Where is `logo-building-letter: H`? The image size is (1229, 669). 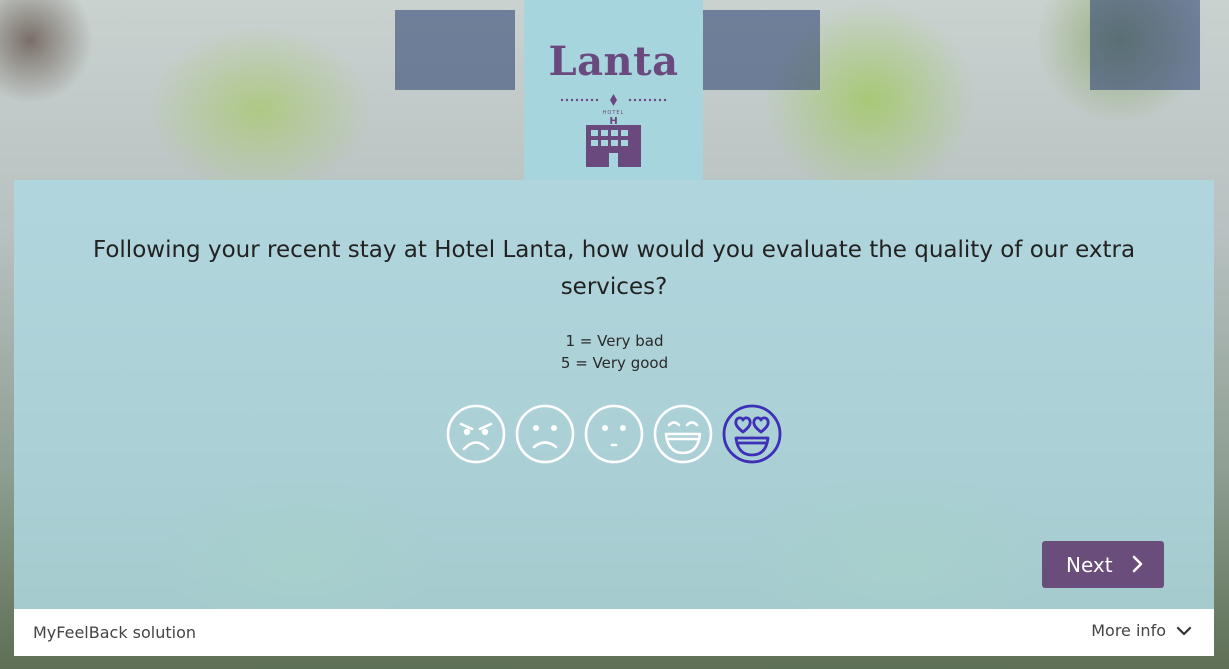 logo-building-letter: H is located at coordinates (613, 121).